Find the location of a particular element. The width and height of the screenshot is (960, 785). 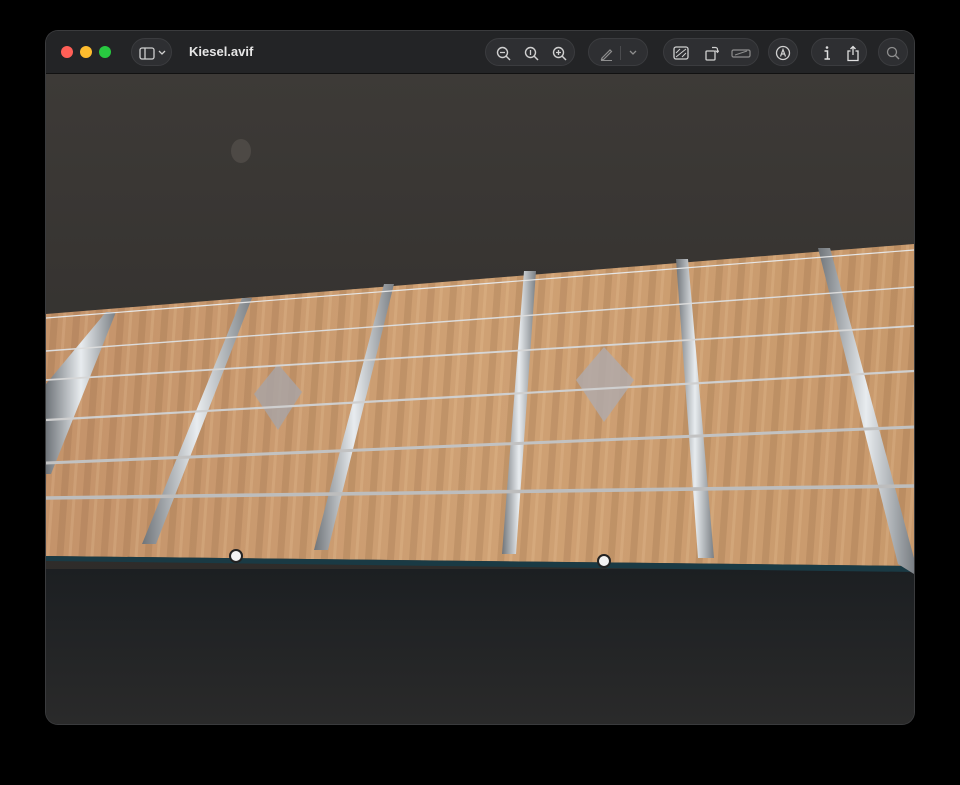

actual-size-icon is located at coordinates (531, 53).